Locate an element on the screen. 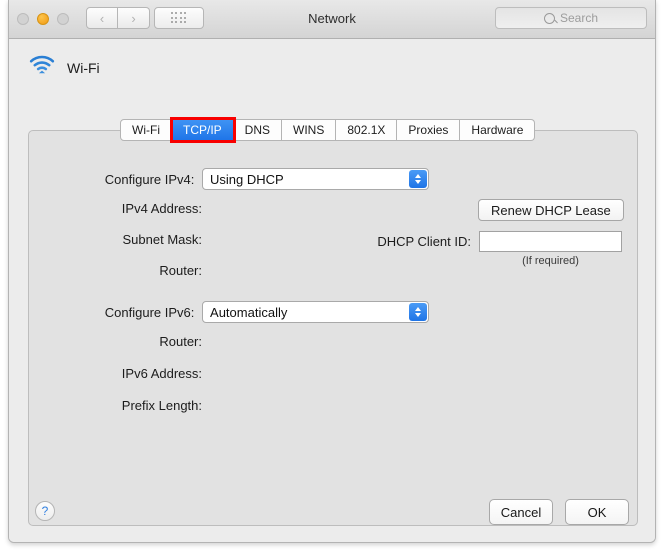  subnet-mask-label: Subnet Mask: is located at coordinates (162, 239).